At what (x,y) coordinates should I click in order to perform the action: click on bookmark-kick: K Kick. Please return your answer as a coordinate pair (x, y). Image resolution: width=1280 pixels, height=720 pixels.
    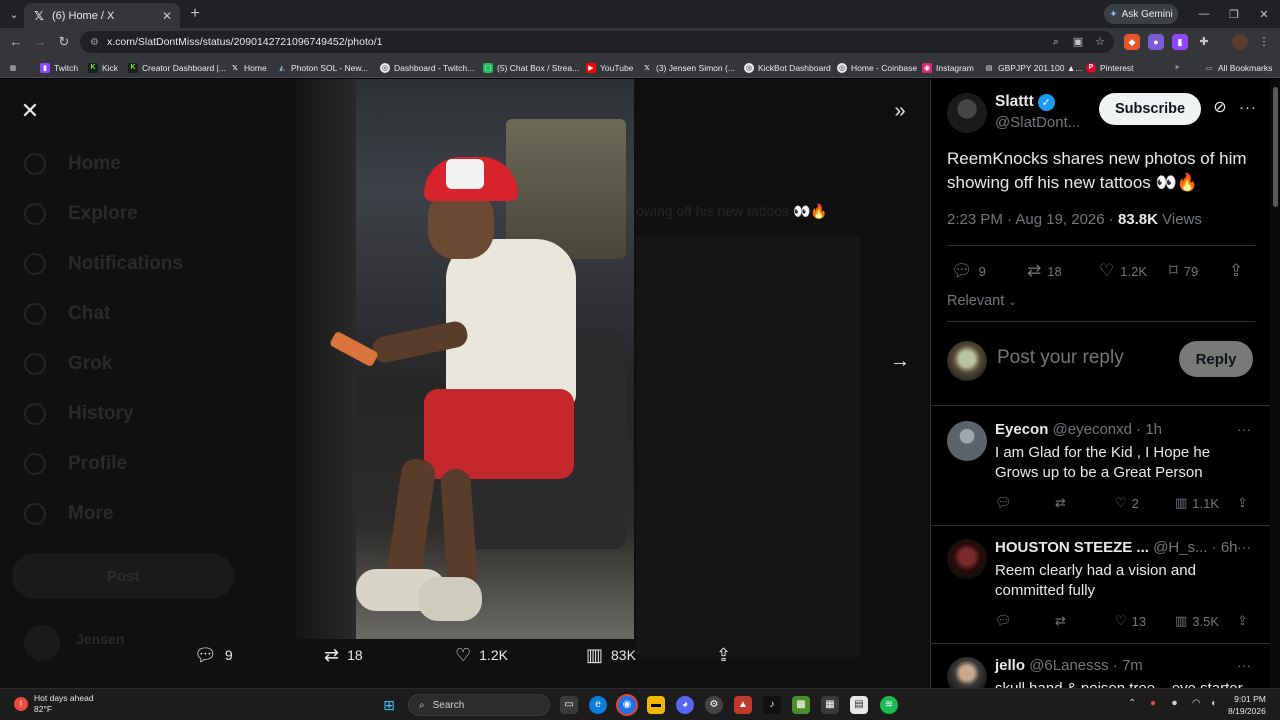
    Looking at the image, I should click on (103, 67).